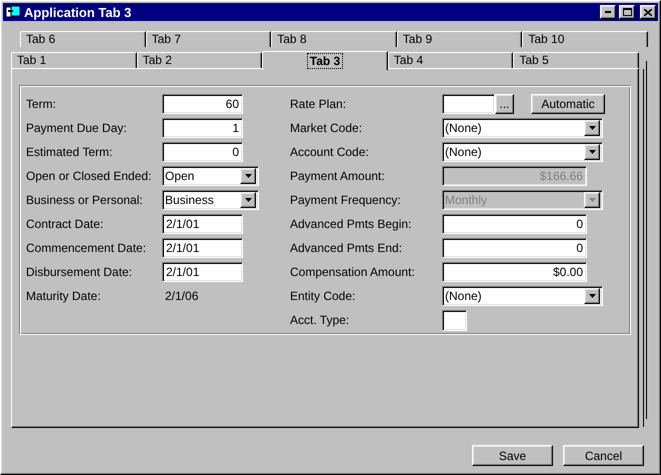  What do you see at coordinates (202, 104) in the screenshot?
I see `input-field: 60` at bounding box center [202, 104].